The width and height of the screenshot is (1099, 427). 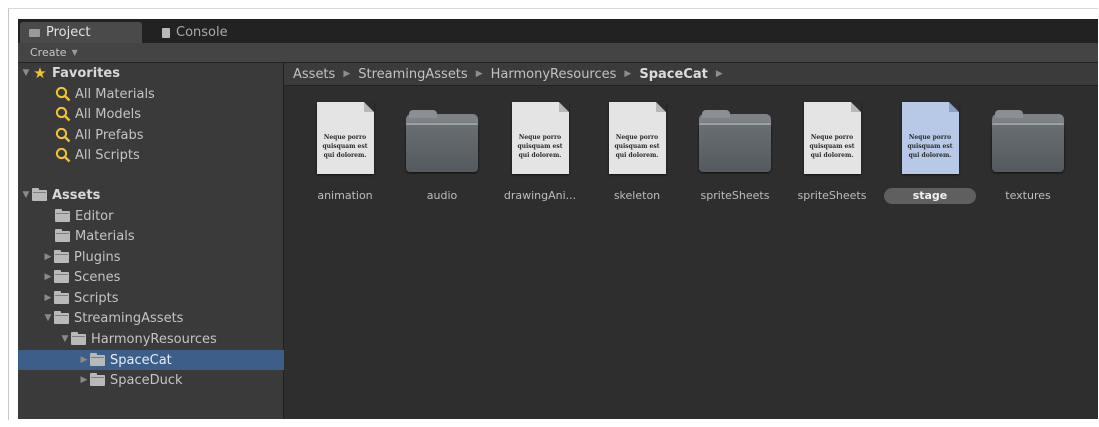 What do you see at coordinates (76, 195) in the screenshot?
I see `tree-item-label: Assets` at bounding box center [76, 195].